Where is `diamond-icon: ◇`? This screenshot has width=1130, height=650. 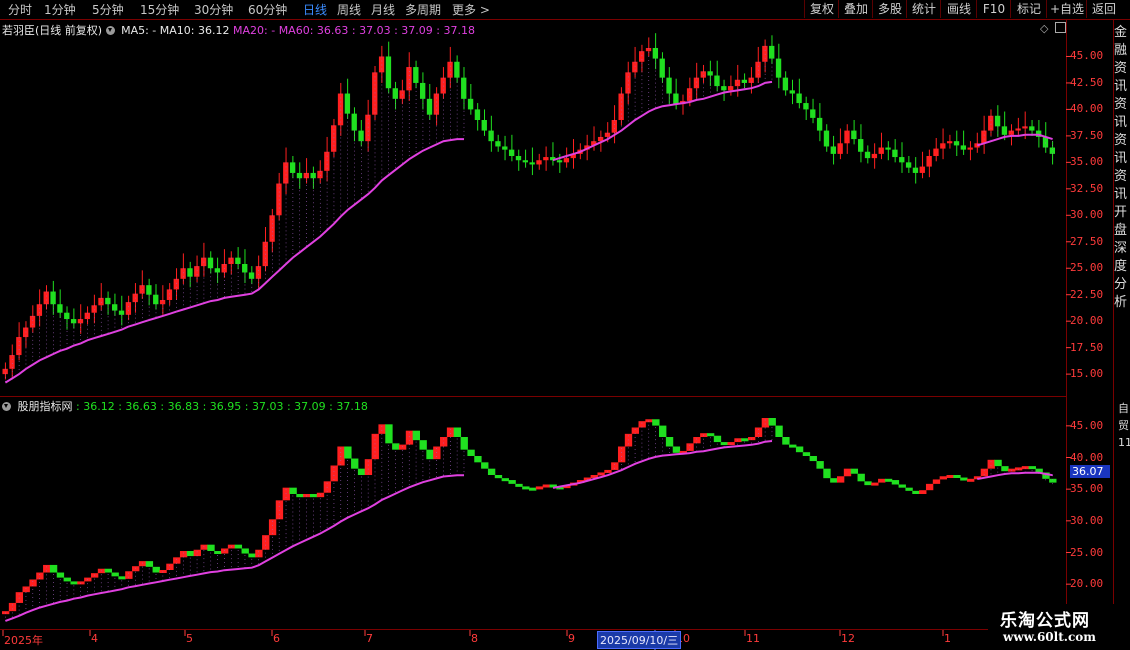 diamond-icon: ◇ is located at coordinates (1044, 28).